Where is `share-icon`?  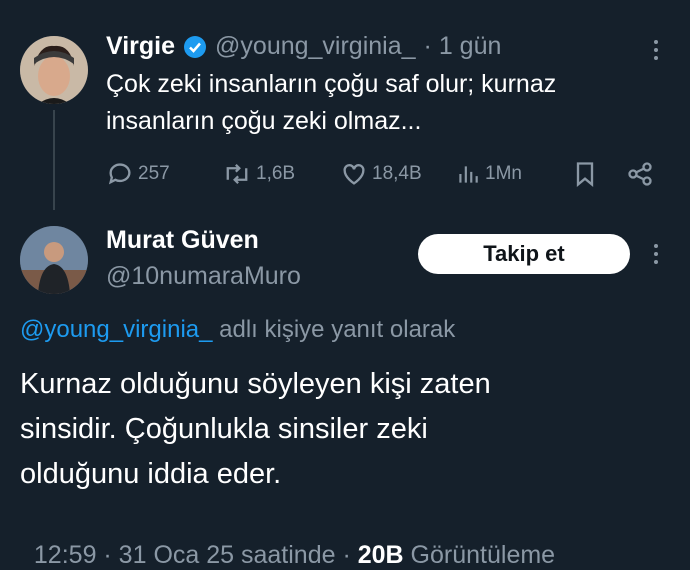
share-icon is located at coordinates (640, 174).